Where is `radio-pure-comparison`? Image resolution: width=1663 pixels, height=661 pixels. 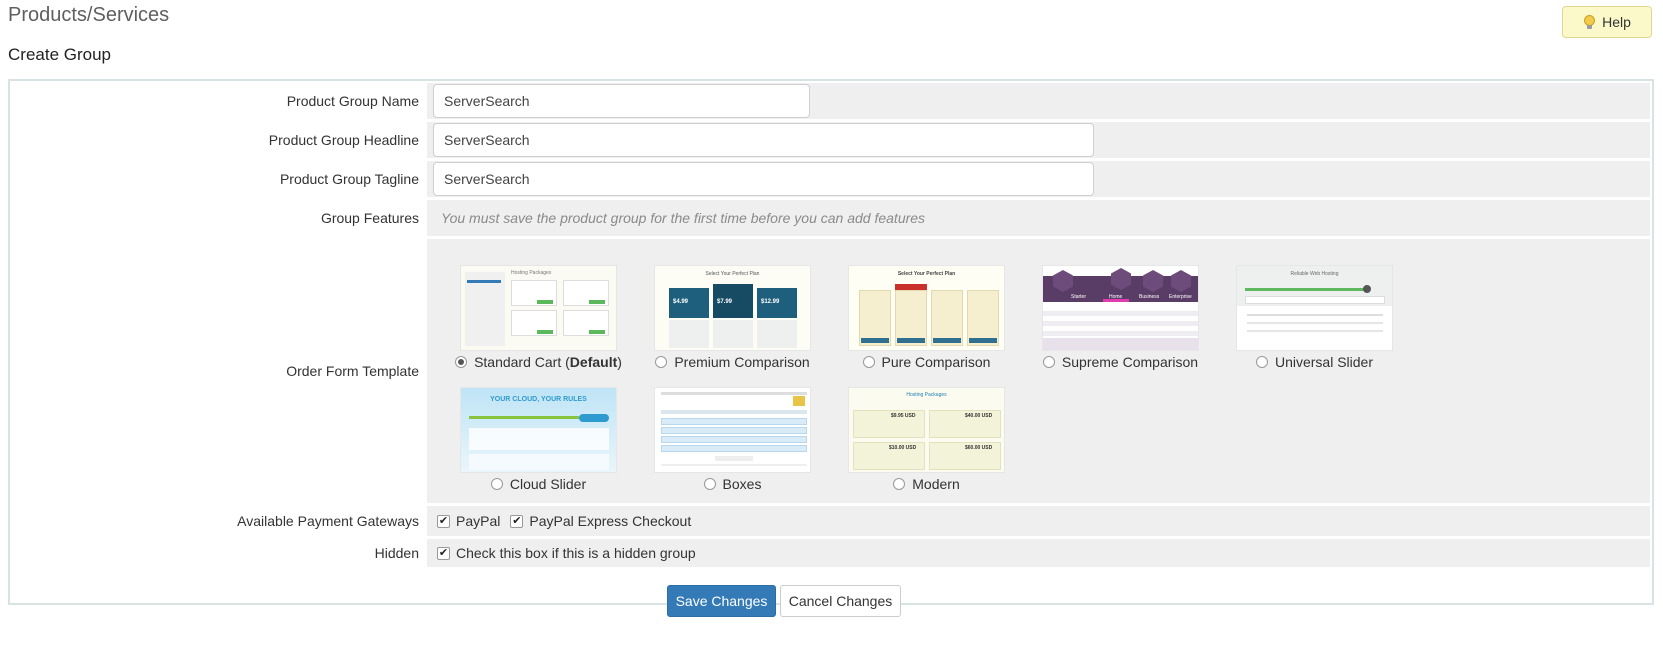
radio-pure-comparison is located at coordinates (868, 362).